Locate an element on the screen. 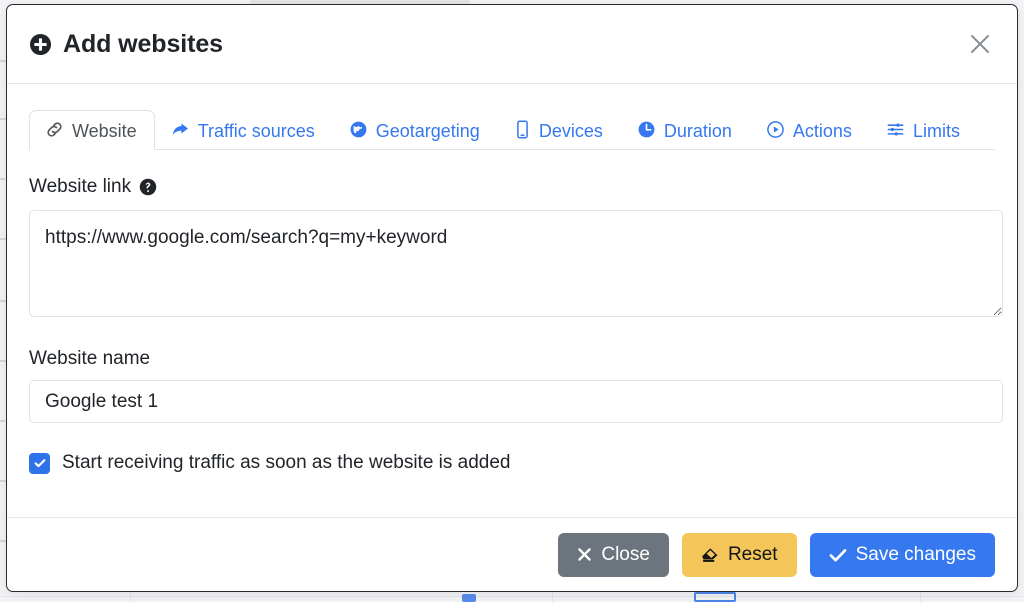 The height and width of the screenshot is (602, 1024). tab-geotargeting: Geotargeting is located at coordinates (415, 130).